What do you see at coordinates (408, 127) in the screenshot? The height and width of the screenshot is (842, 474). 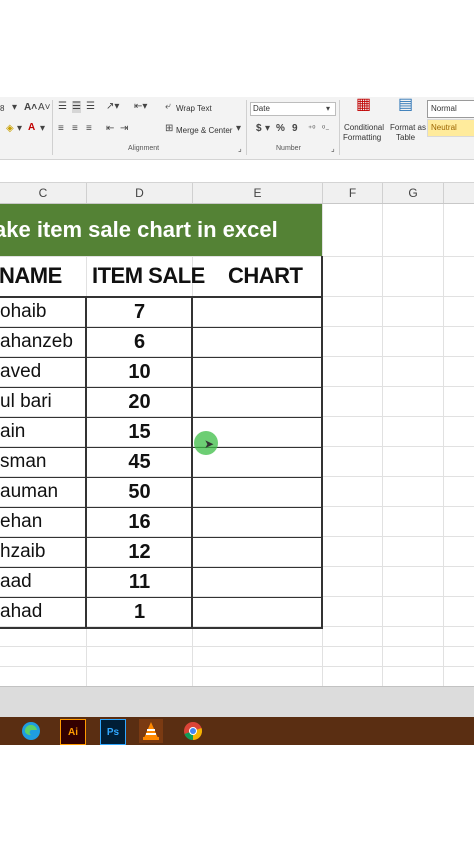 I see `format-as-table-button: Format as` at bounding box center [408, 127].